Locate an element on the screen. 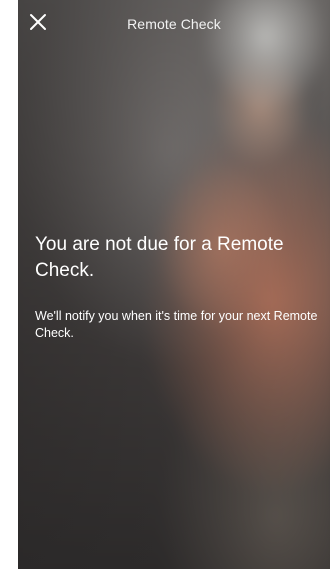 This screenshot has width=334, height=569. status-headline: You are not due for a Remote Check. is located at coordinates (159, 257).